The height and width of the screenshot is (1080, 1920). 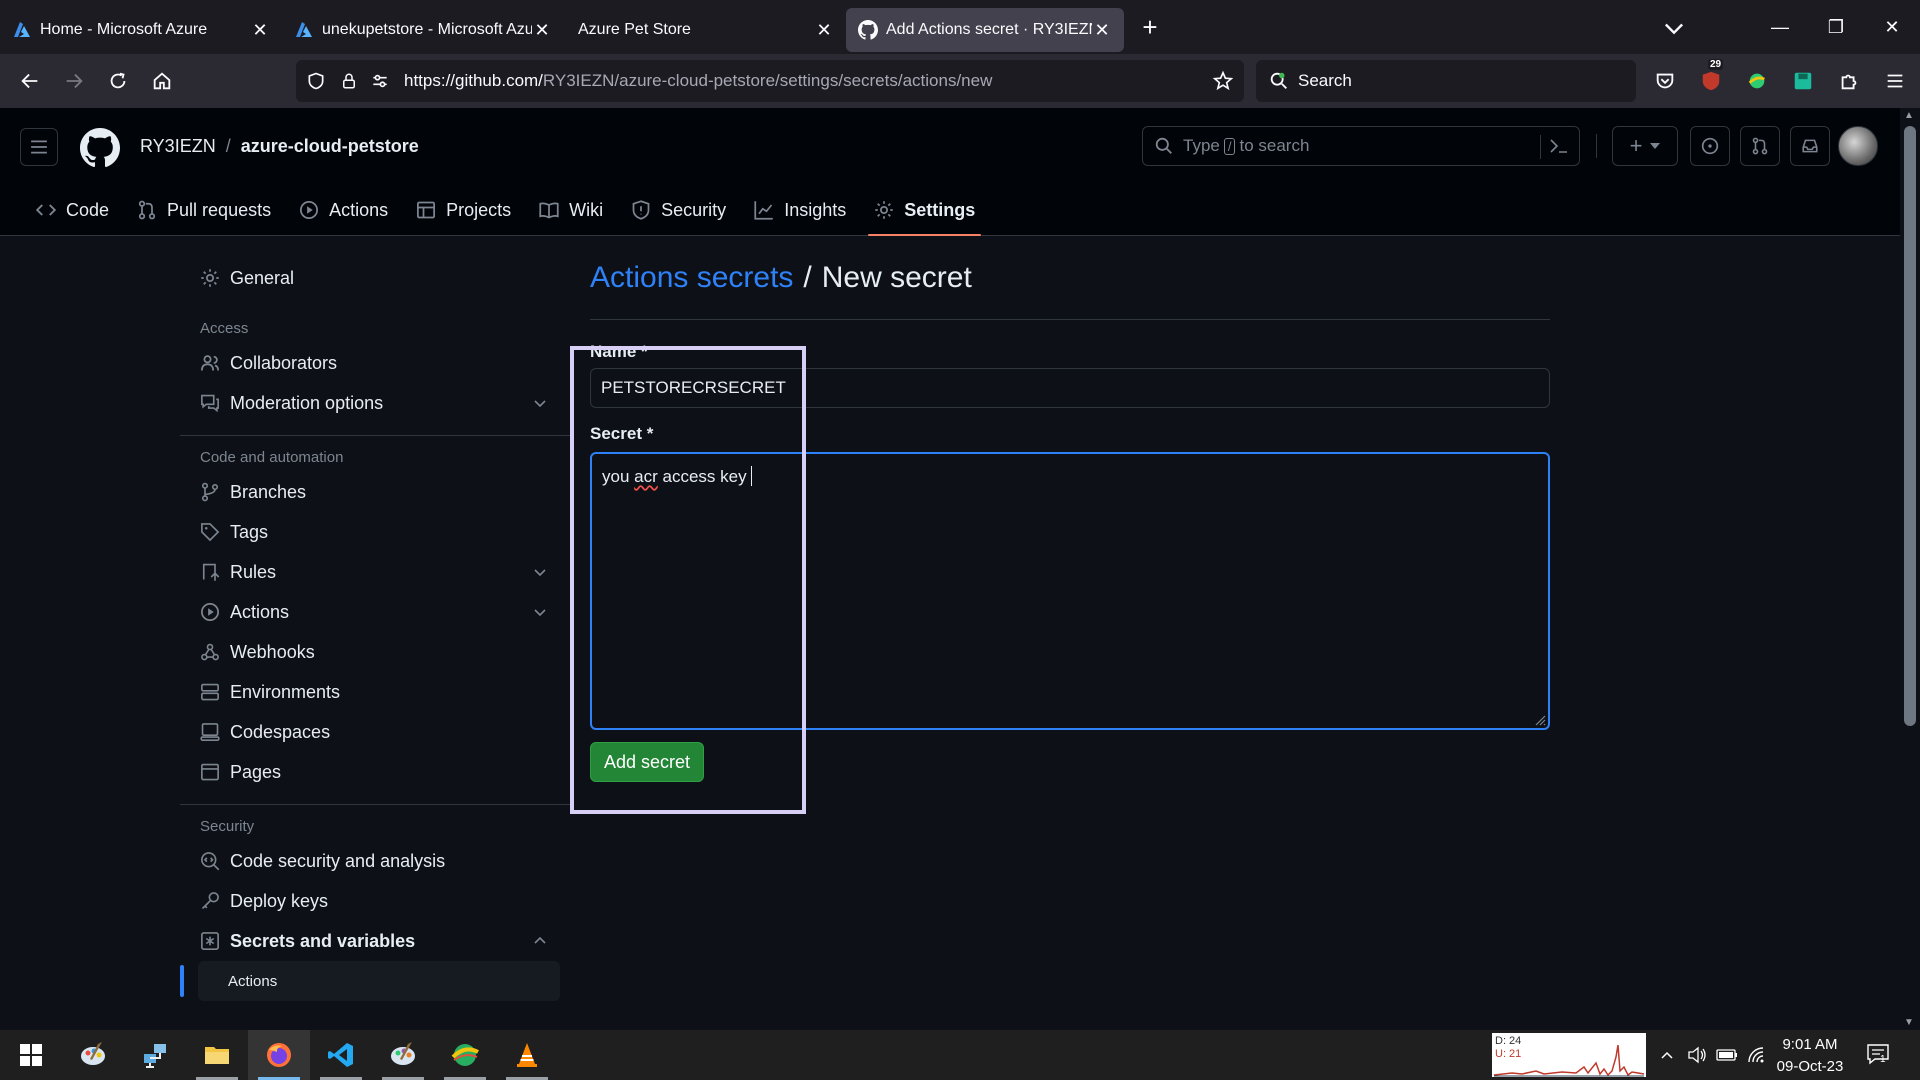 I want to click on sidebar-item-rules: Rules, so click(x=375, y=572).